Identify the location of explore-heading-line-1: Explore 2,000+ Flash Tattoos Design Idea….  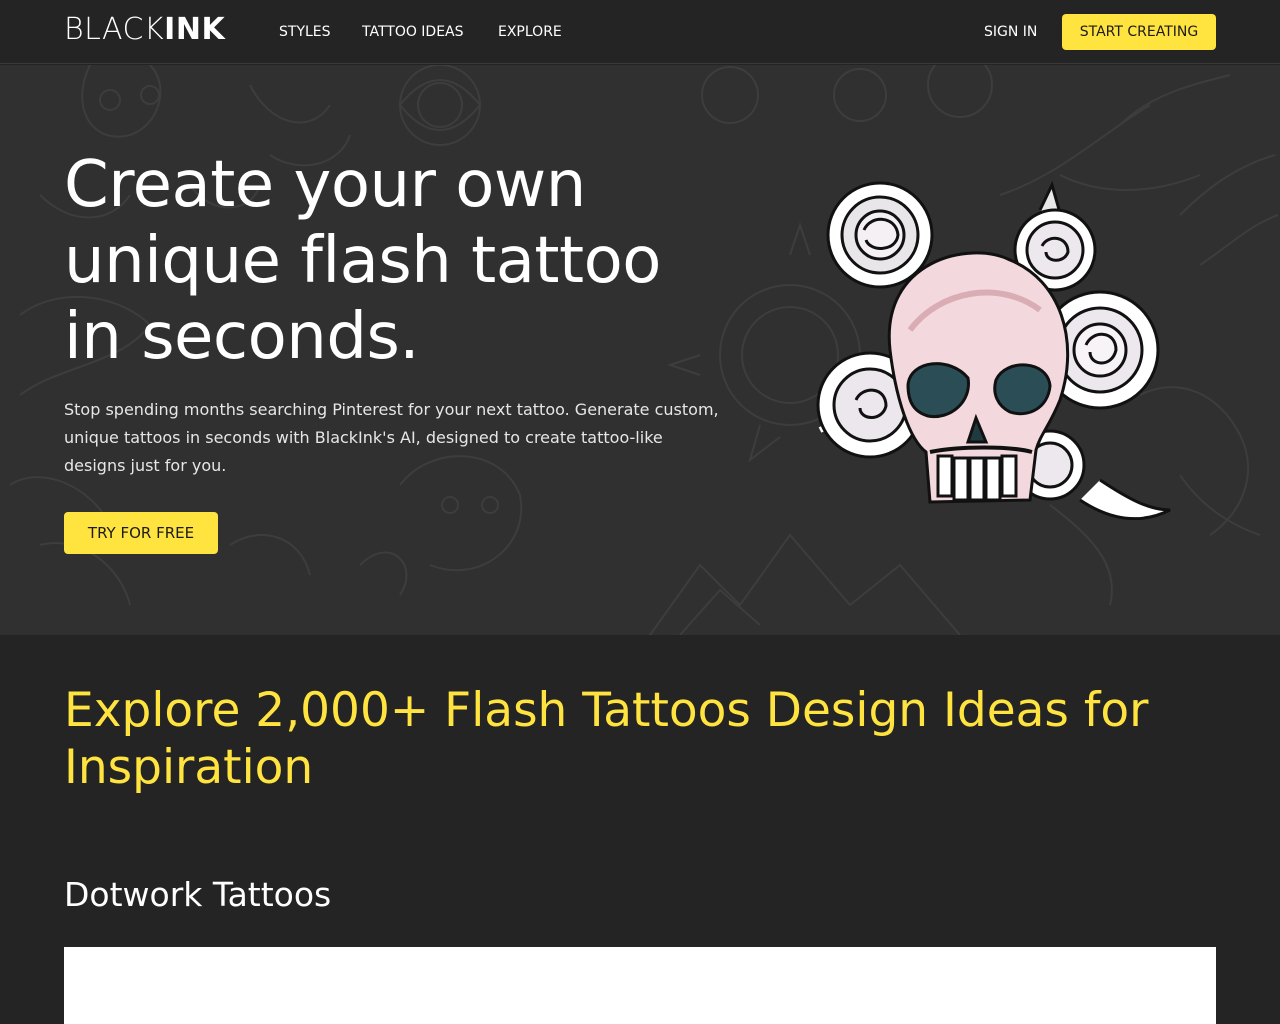
(606, 710).